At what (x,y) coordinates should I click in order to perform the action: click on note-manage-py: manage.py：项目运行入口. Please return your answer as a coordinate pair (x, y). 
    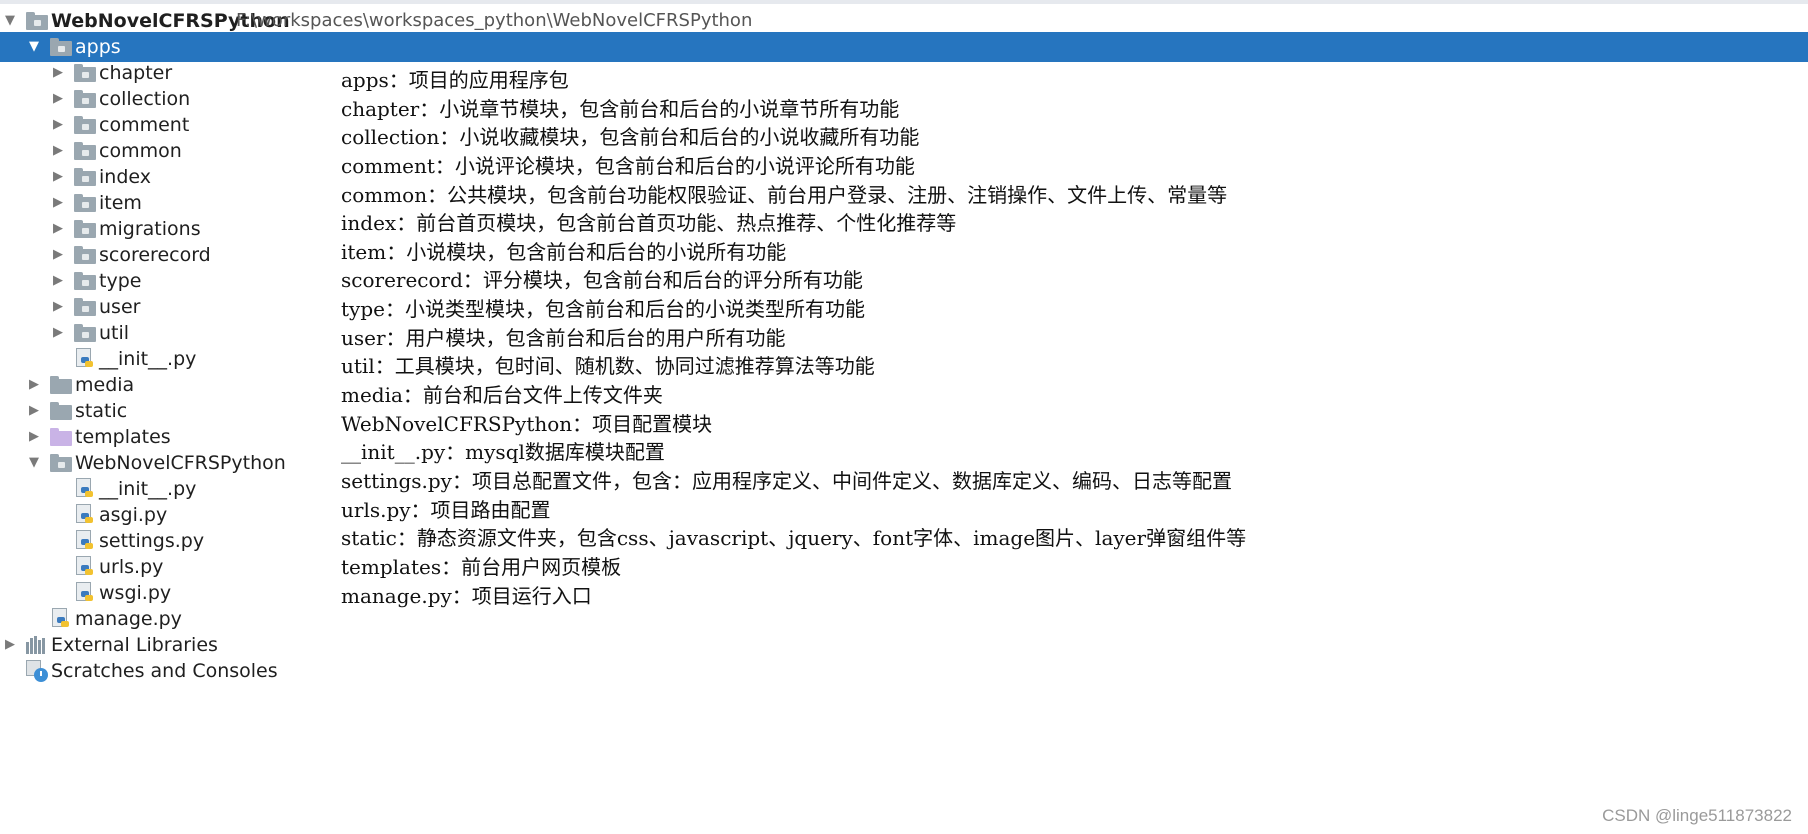
    Looking at the image, I should click on (466, 595).